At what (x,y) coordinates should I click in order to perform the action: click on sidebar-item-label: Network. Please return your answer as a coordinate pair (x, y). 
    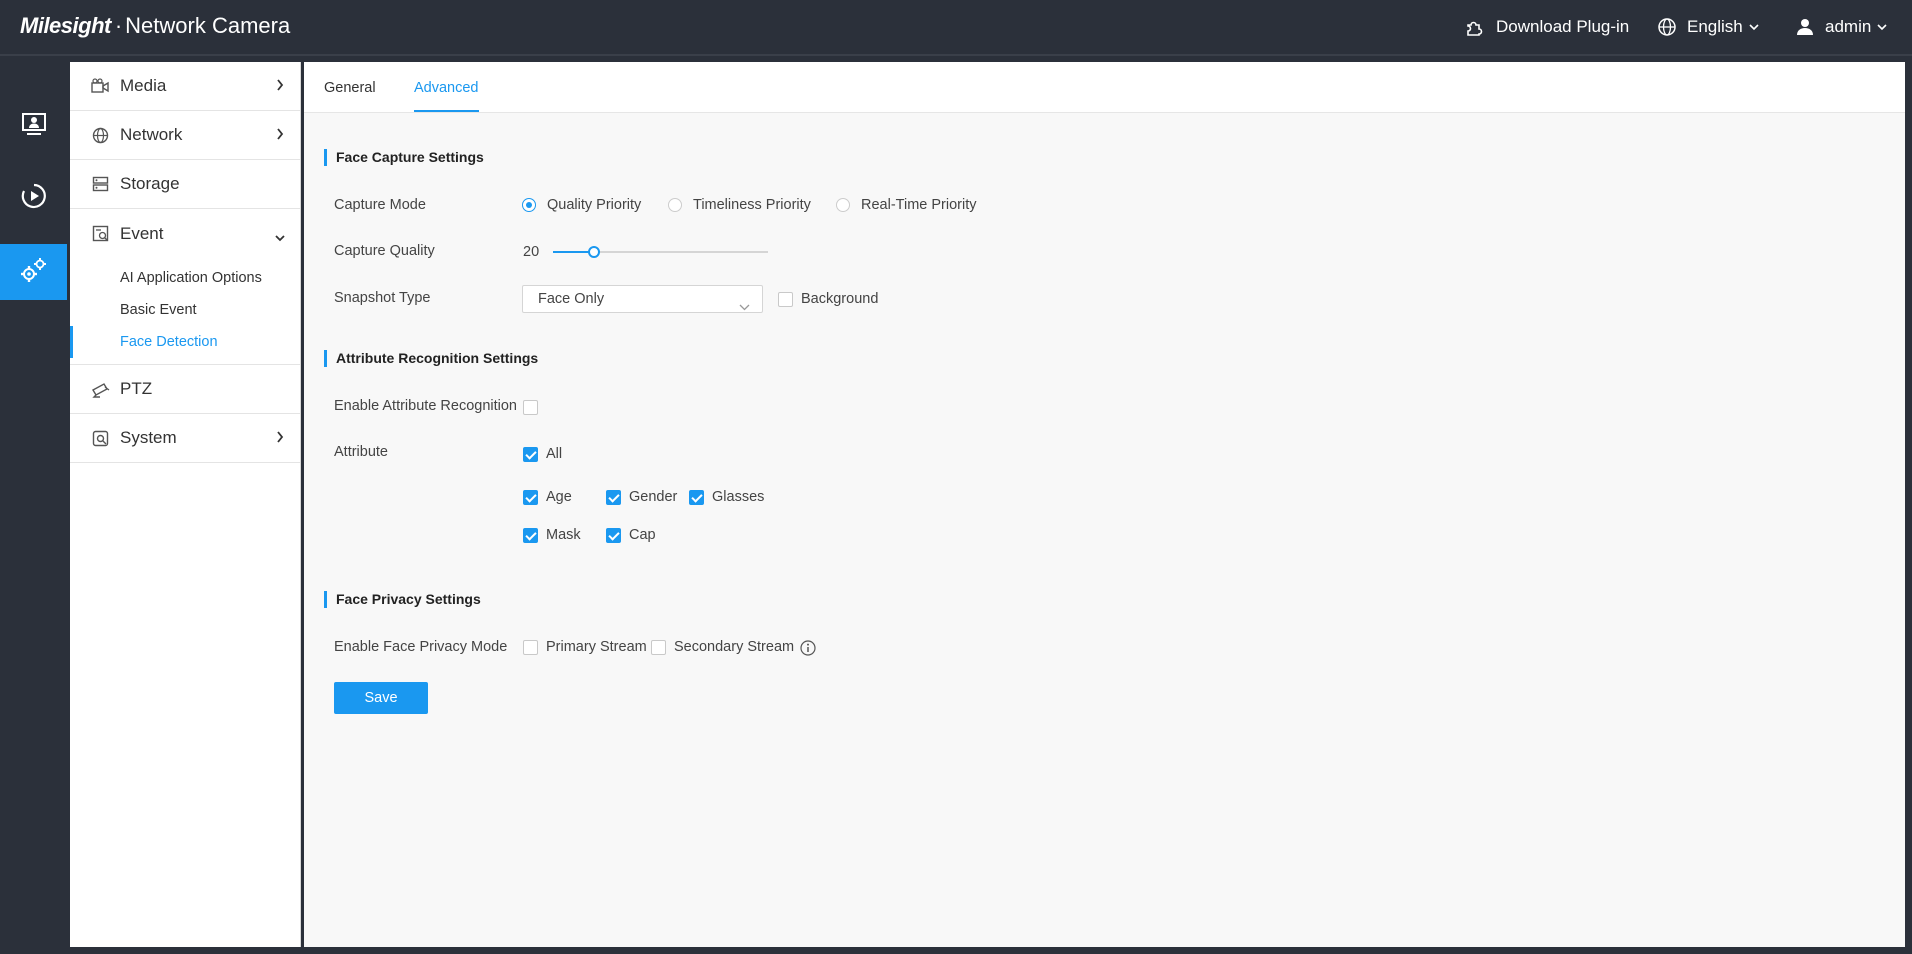
    Looking at the image, I should click on (151, 134).